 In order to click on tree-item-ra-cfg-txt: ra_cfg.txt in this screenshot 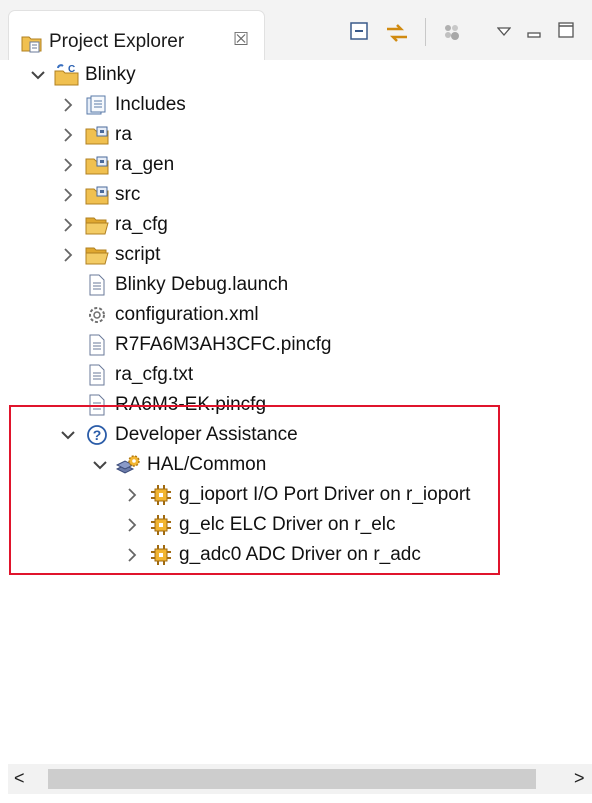, I will do `click(138, 375)`.